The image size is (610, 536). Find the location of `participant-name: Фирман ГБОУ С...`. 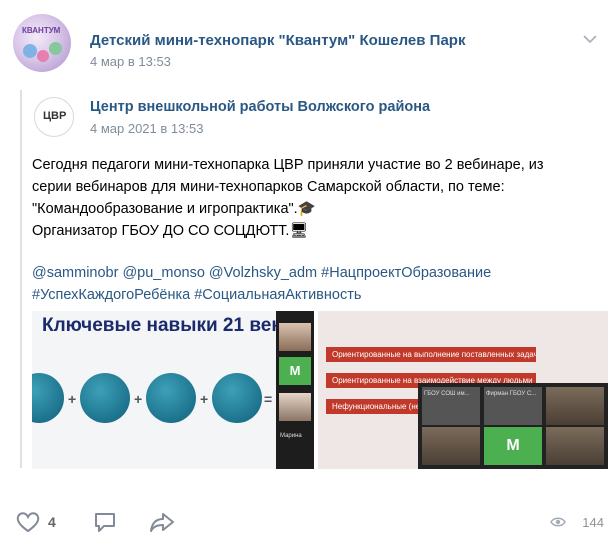

participant-name: Фирман ГБОУ С... is located at coordinates (511, 394).